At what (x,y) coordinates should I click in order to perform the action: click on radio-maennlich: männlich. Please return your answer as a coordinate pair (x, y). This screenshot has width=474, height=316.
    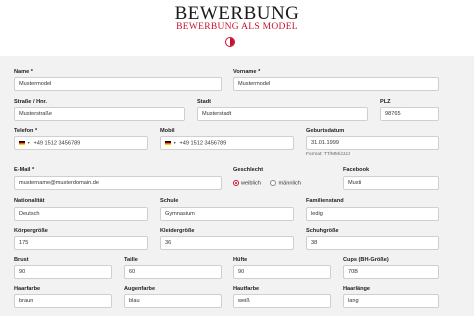
    Looking at the image, I should click on (285, 183).